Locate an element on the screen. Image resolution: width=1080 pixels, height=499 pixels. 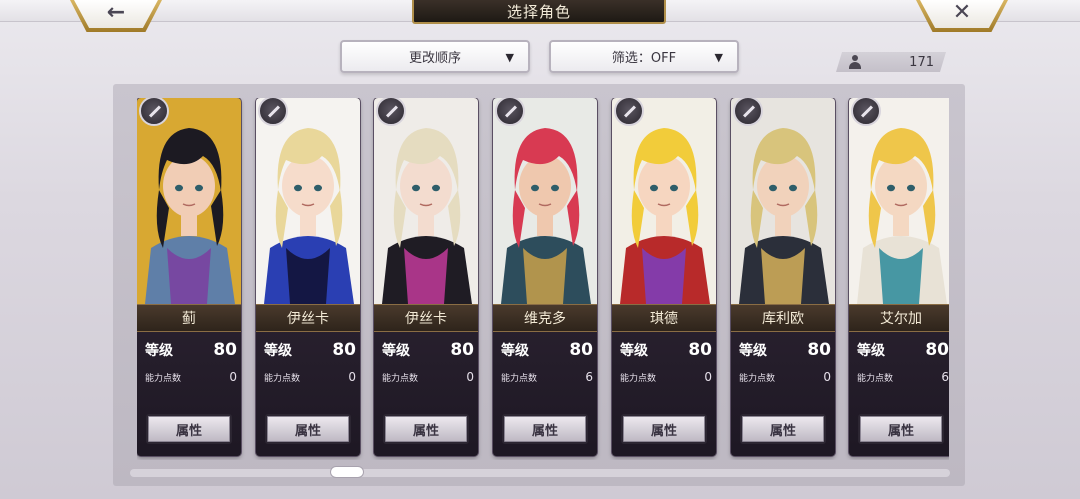
character-name: 琪德 is located at coordinates (664, 319).